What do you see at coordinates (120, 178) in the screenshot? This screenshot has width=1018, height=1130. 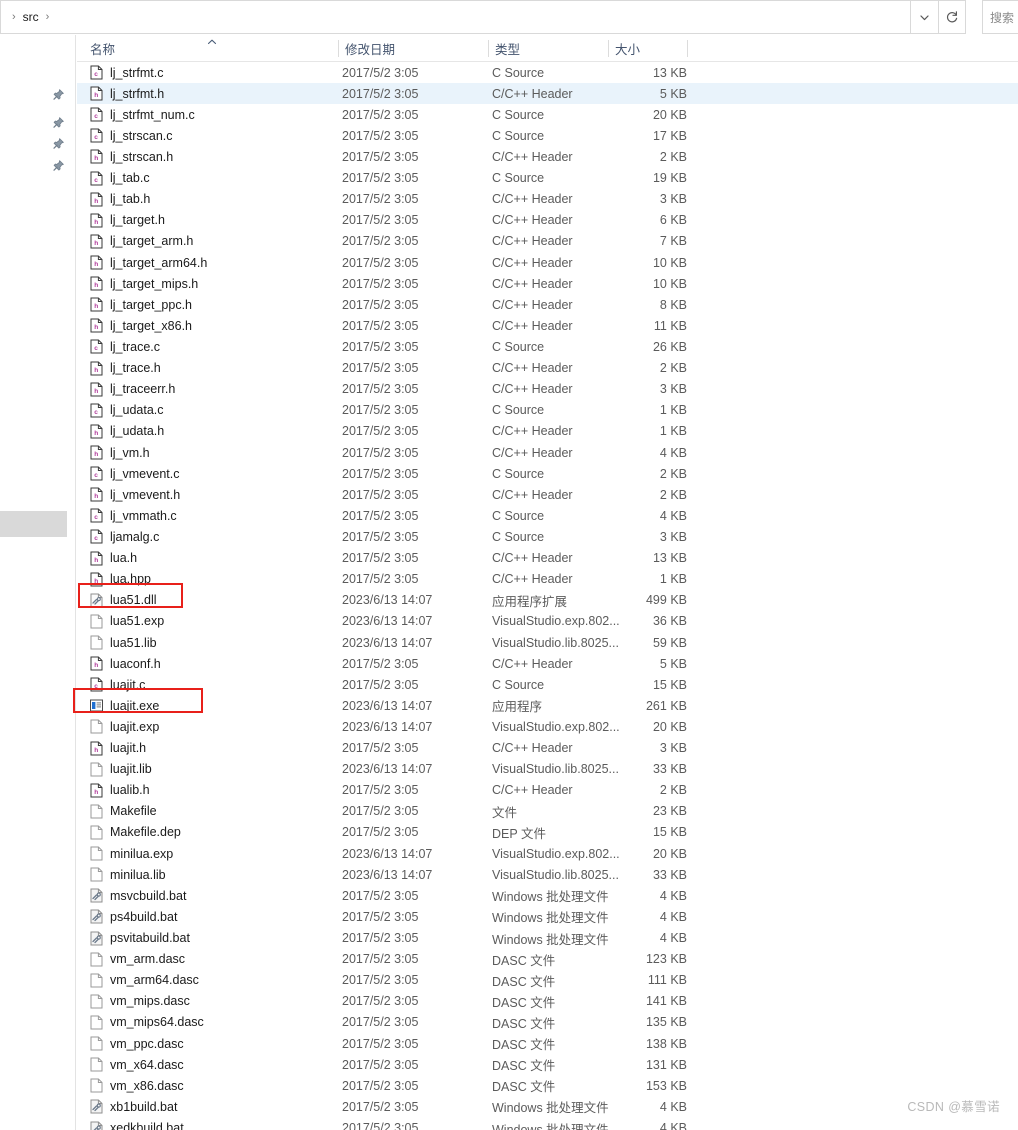 I see `file-name-cell: c lj_tab.c` at bounding box center [120, 178].